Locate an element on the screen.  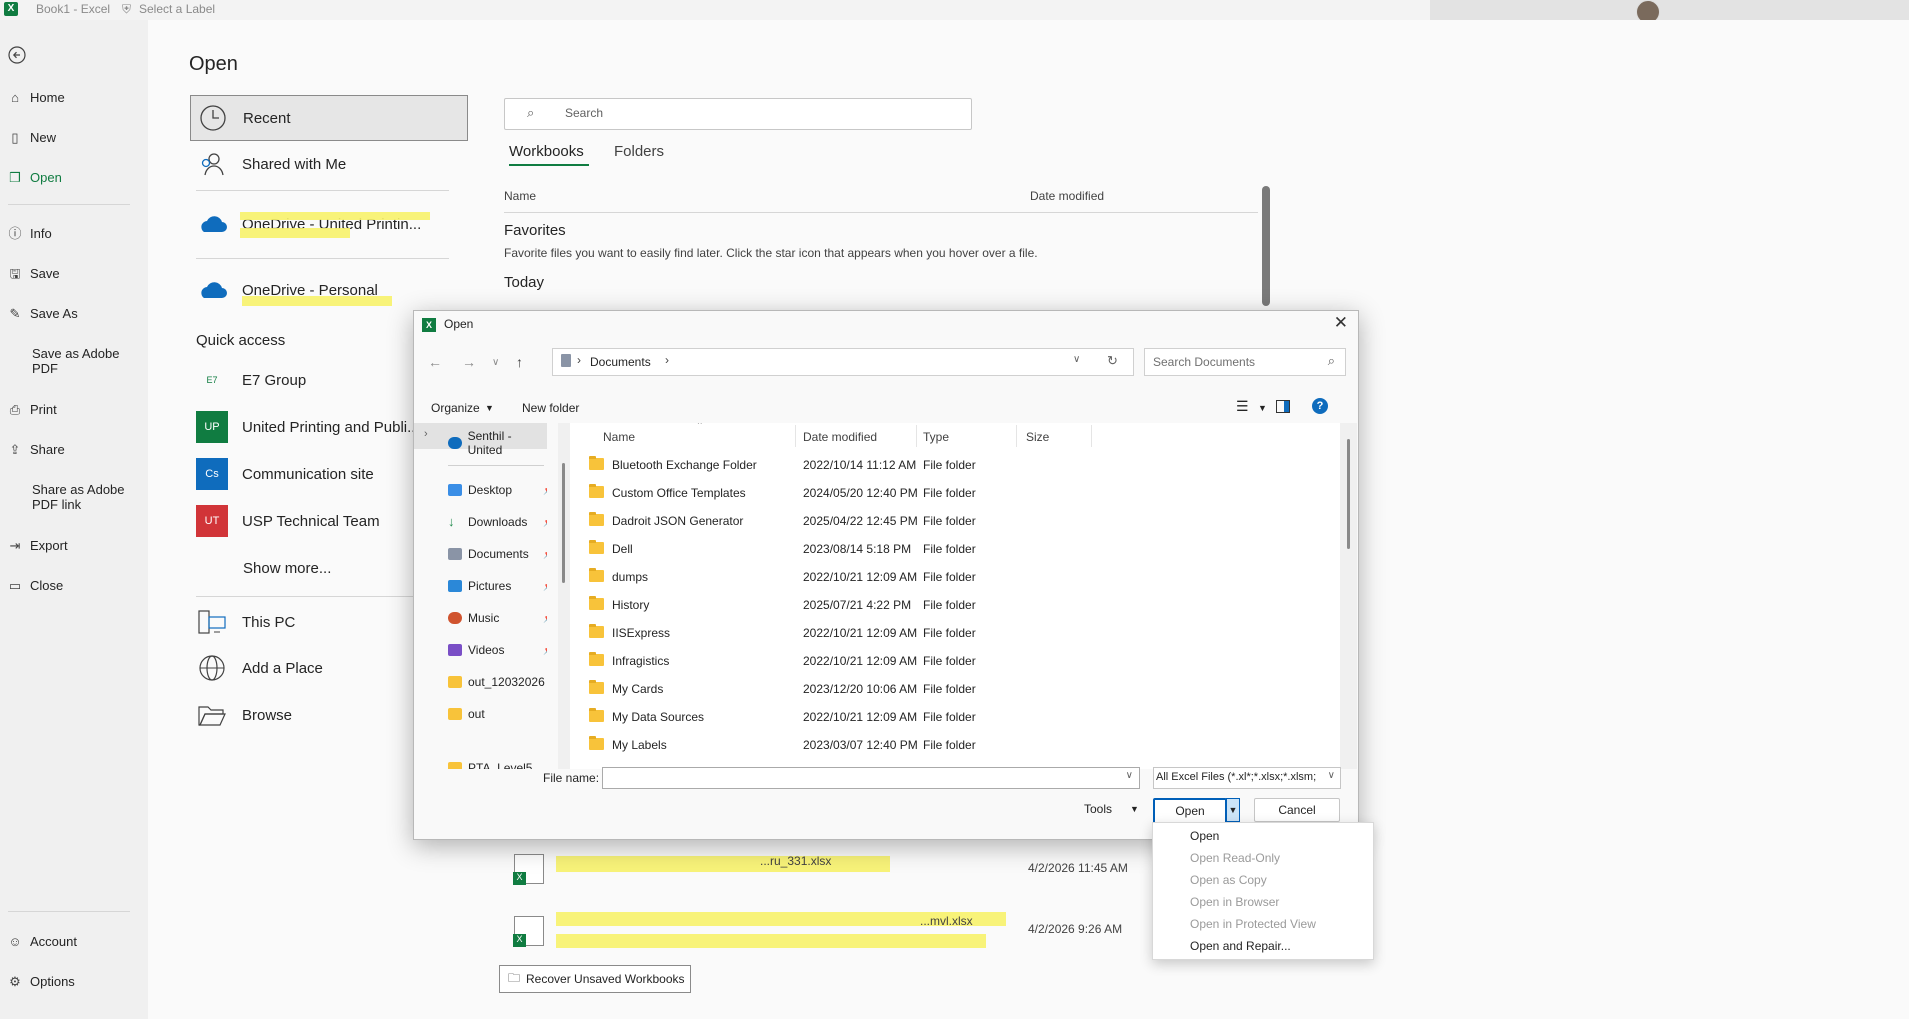
organize-menu: Organize is located at coordinates (455, 408).